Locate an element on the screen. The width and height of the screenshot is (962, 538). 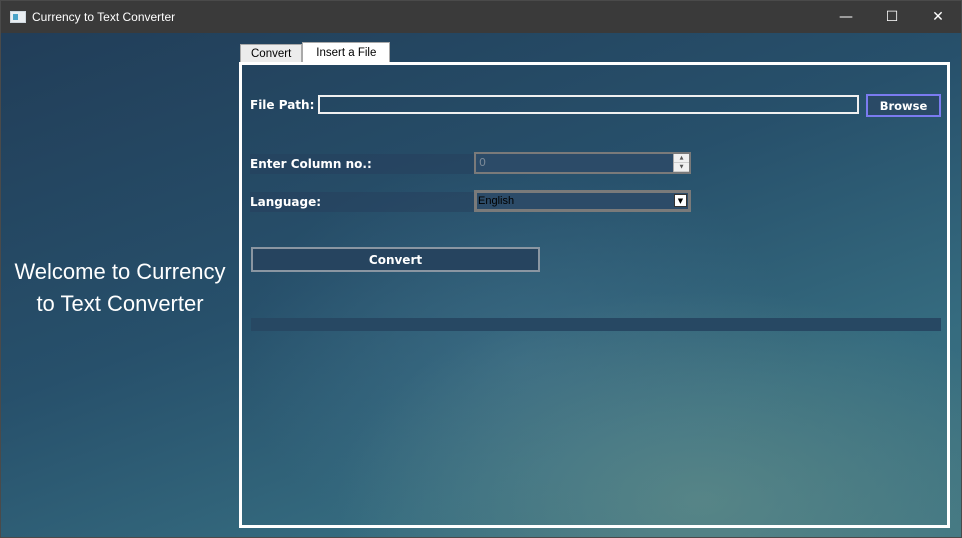
file-path-input is located at coordinates (588, 104).